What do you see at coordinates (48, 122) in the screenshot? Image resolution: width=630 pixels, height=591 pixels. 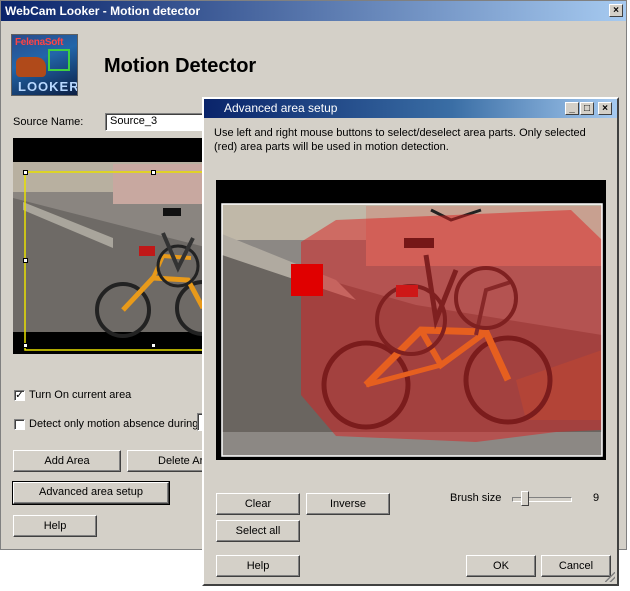 I see `source-name-label: Source Name:` at bounding box center [48, 122].